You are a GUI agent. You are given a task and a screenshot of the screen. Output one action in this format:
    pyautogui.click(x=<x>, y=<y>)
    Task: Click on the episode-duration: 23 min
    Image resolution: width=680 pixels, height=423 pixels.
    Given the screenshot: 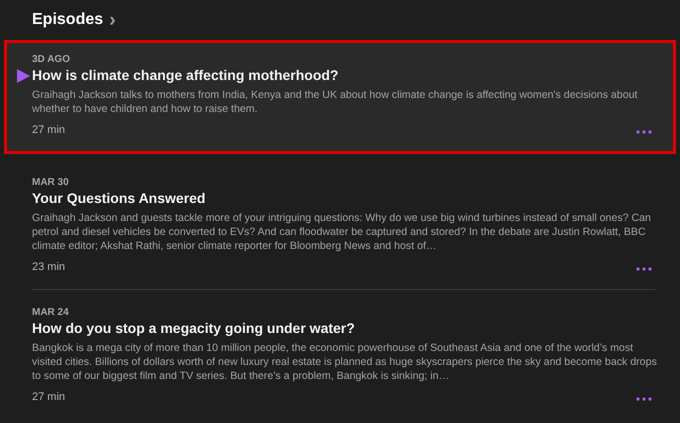 What is the action you would take?
    pyautogui.click(x=49, y=267)
    